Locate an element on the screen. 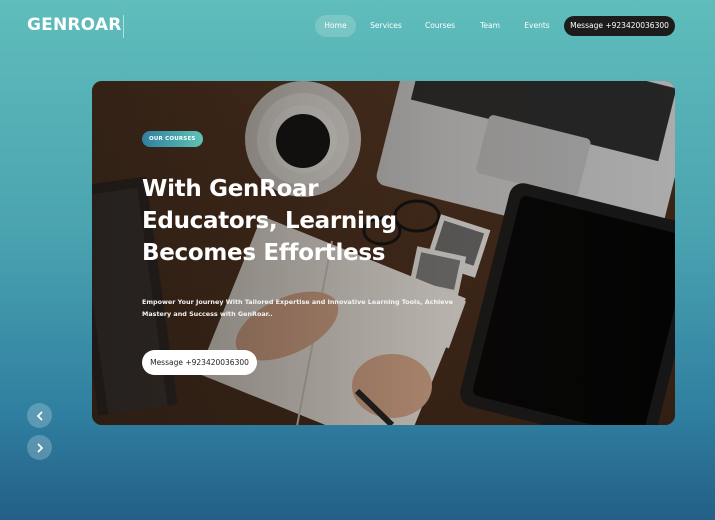 Image resolution: width=715 pixels, height=520 pixels. logo-divider is located at coordinates (123, 26).